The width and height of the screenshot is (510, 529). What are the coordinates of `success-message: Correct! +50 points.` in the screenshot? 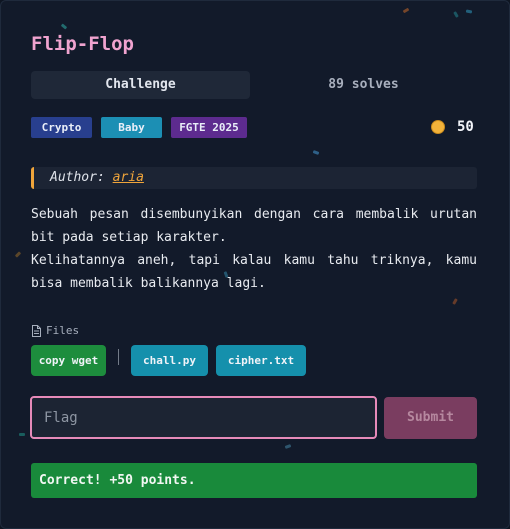 It's located at (254, 480).